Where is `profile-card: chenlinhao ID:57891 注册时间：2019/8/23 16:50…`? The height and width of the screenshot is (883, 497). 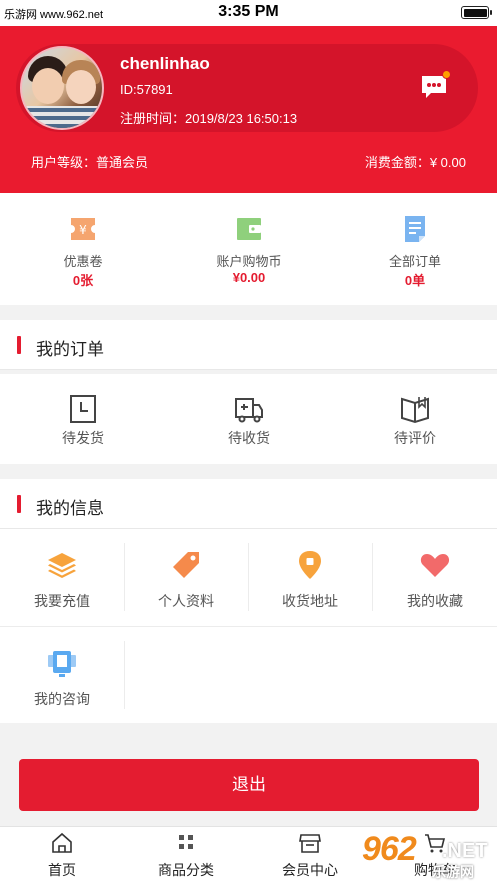
profile-card: chenlinhao ID:57891 注册时间：2019/8/23 16:50… is located at coordinates (247, 88).